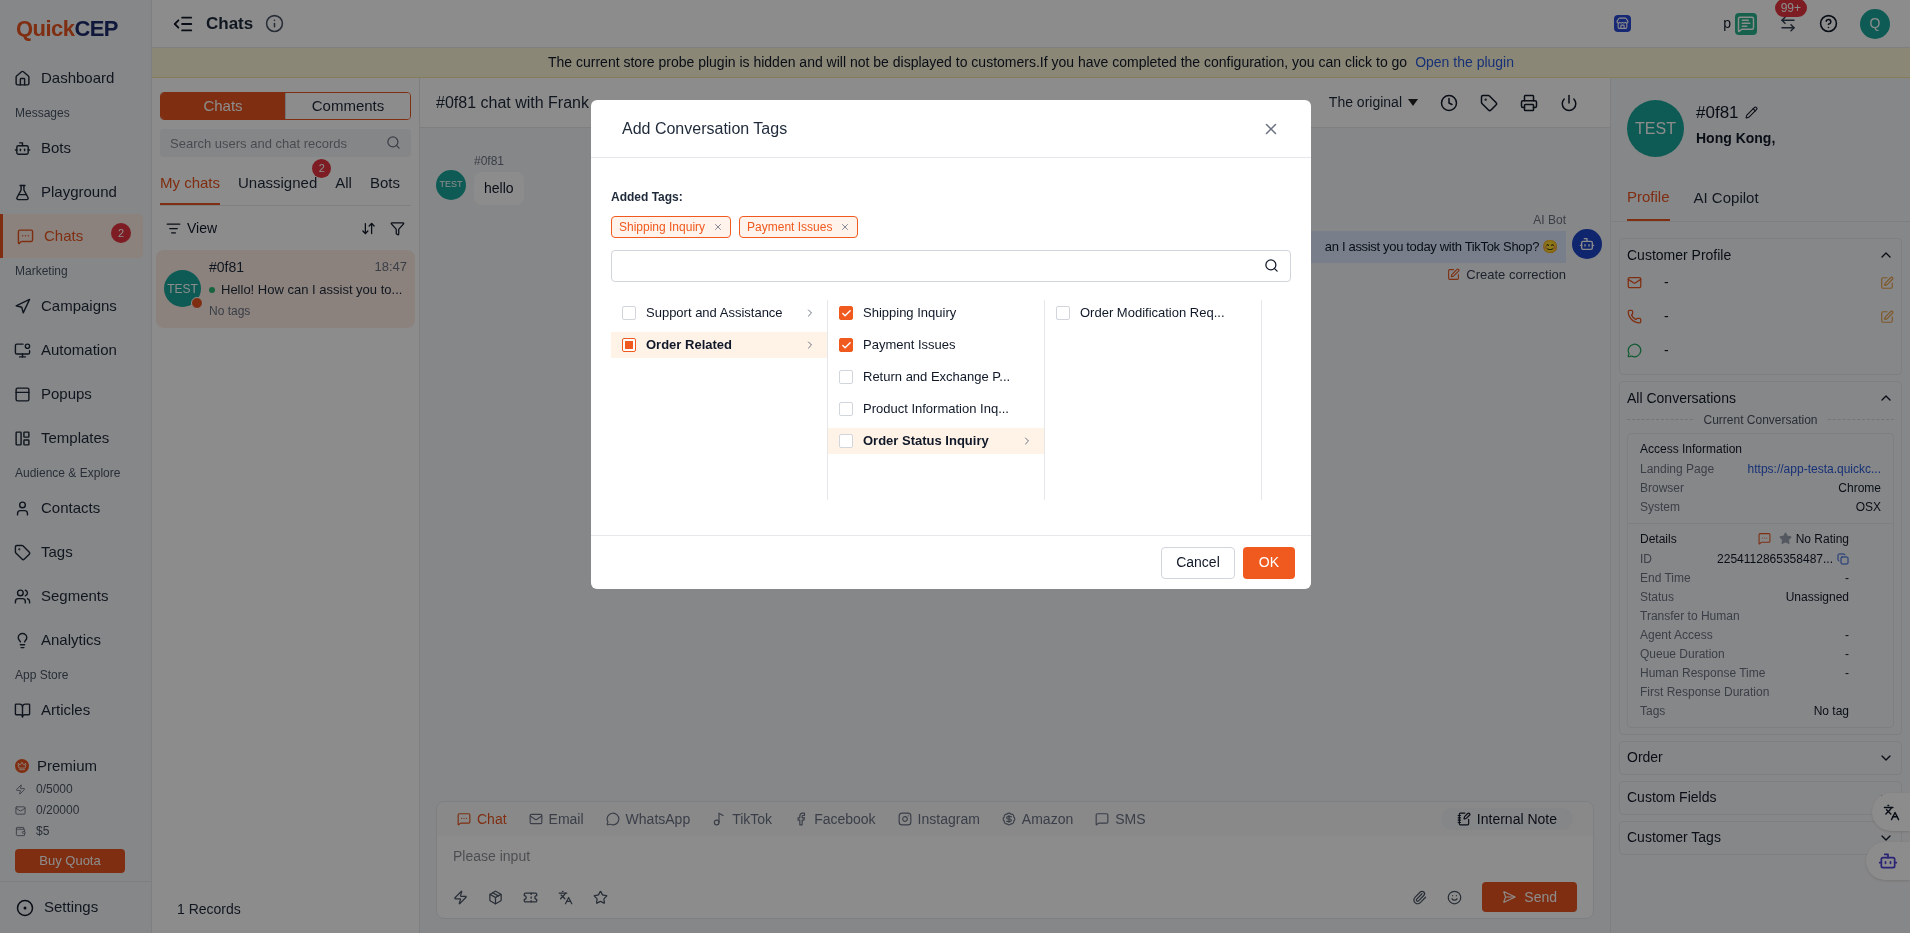 The height and width of the screenshot is (933, 1910). What do you see at coordinates (1655, 128) in the screenshot?
I see `contact-avatar: TEST` at bounding box center [1655, 128].